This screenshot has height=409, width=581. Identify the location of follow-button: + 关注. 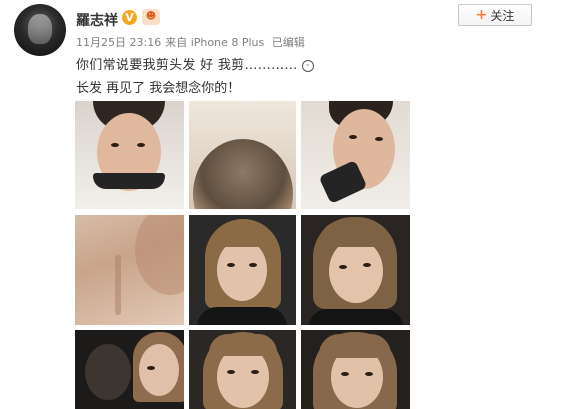
(495, 15).